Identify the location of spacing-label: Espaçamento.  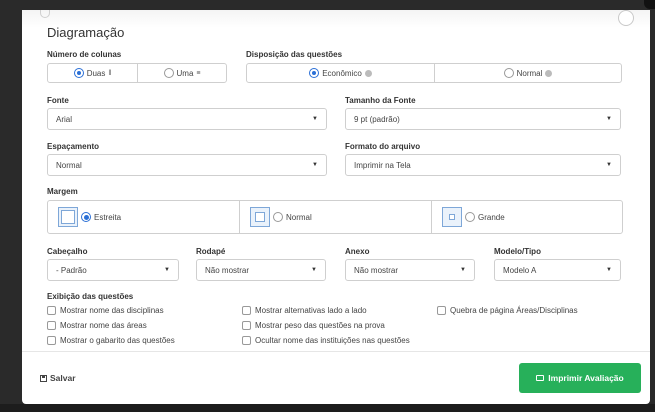
(73, 146).